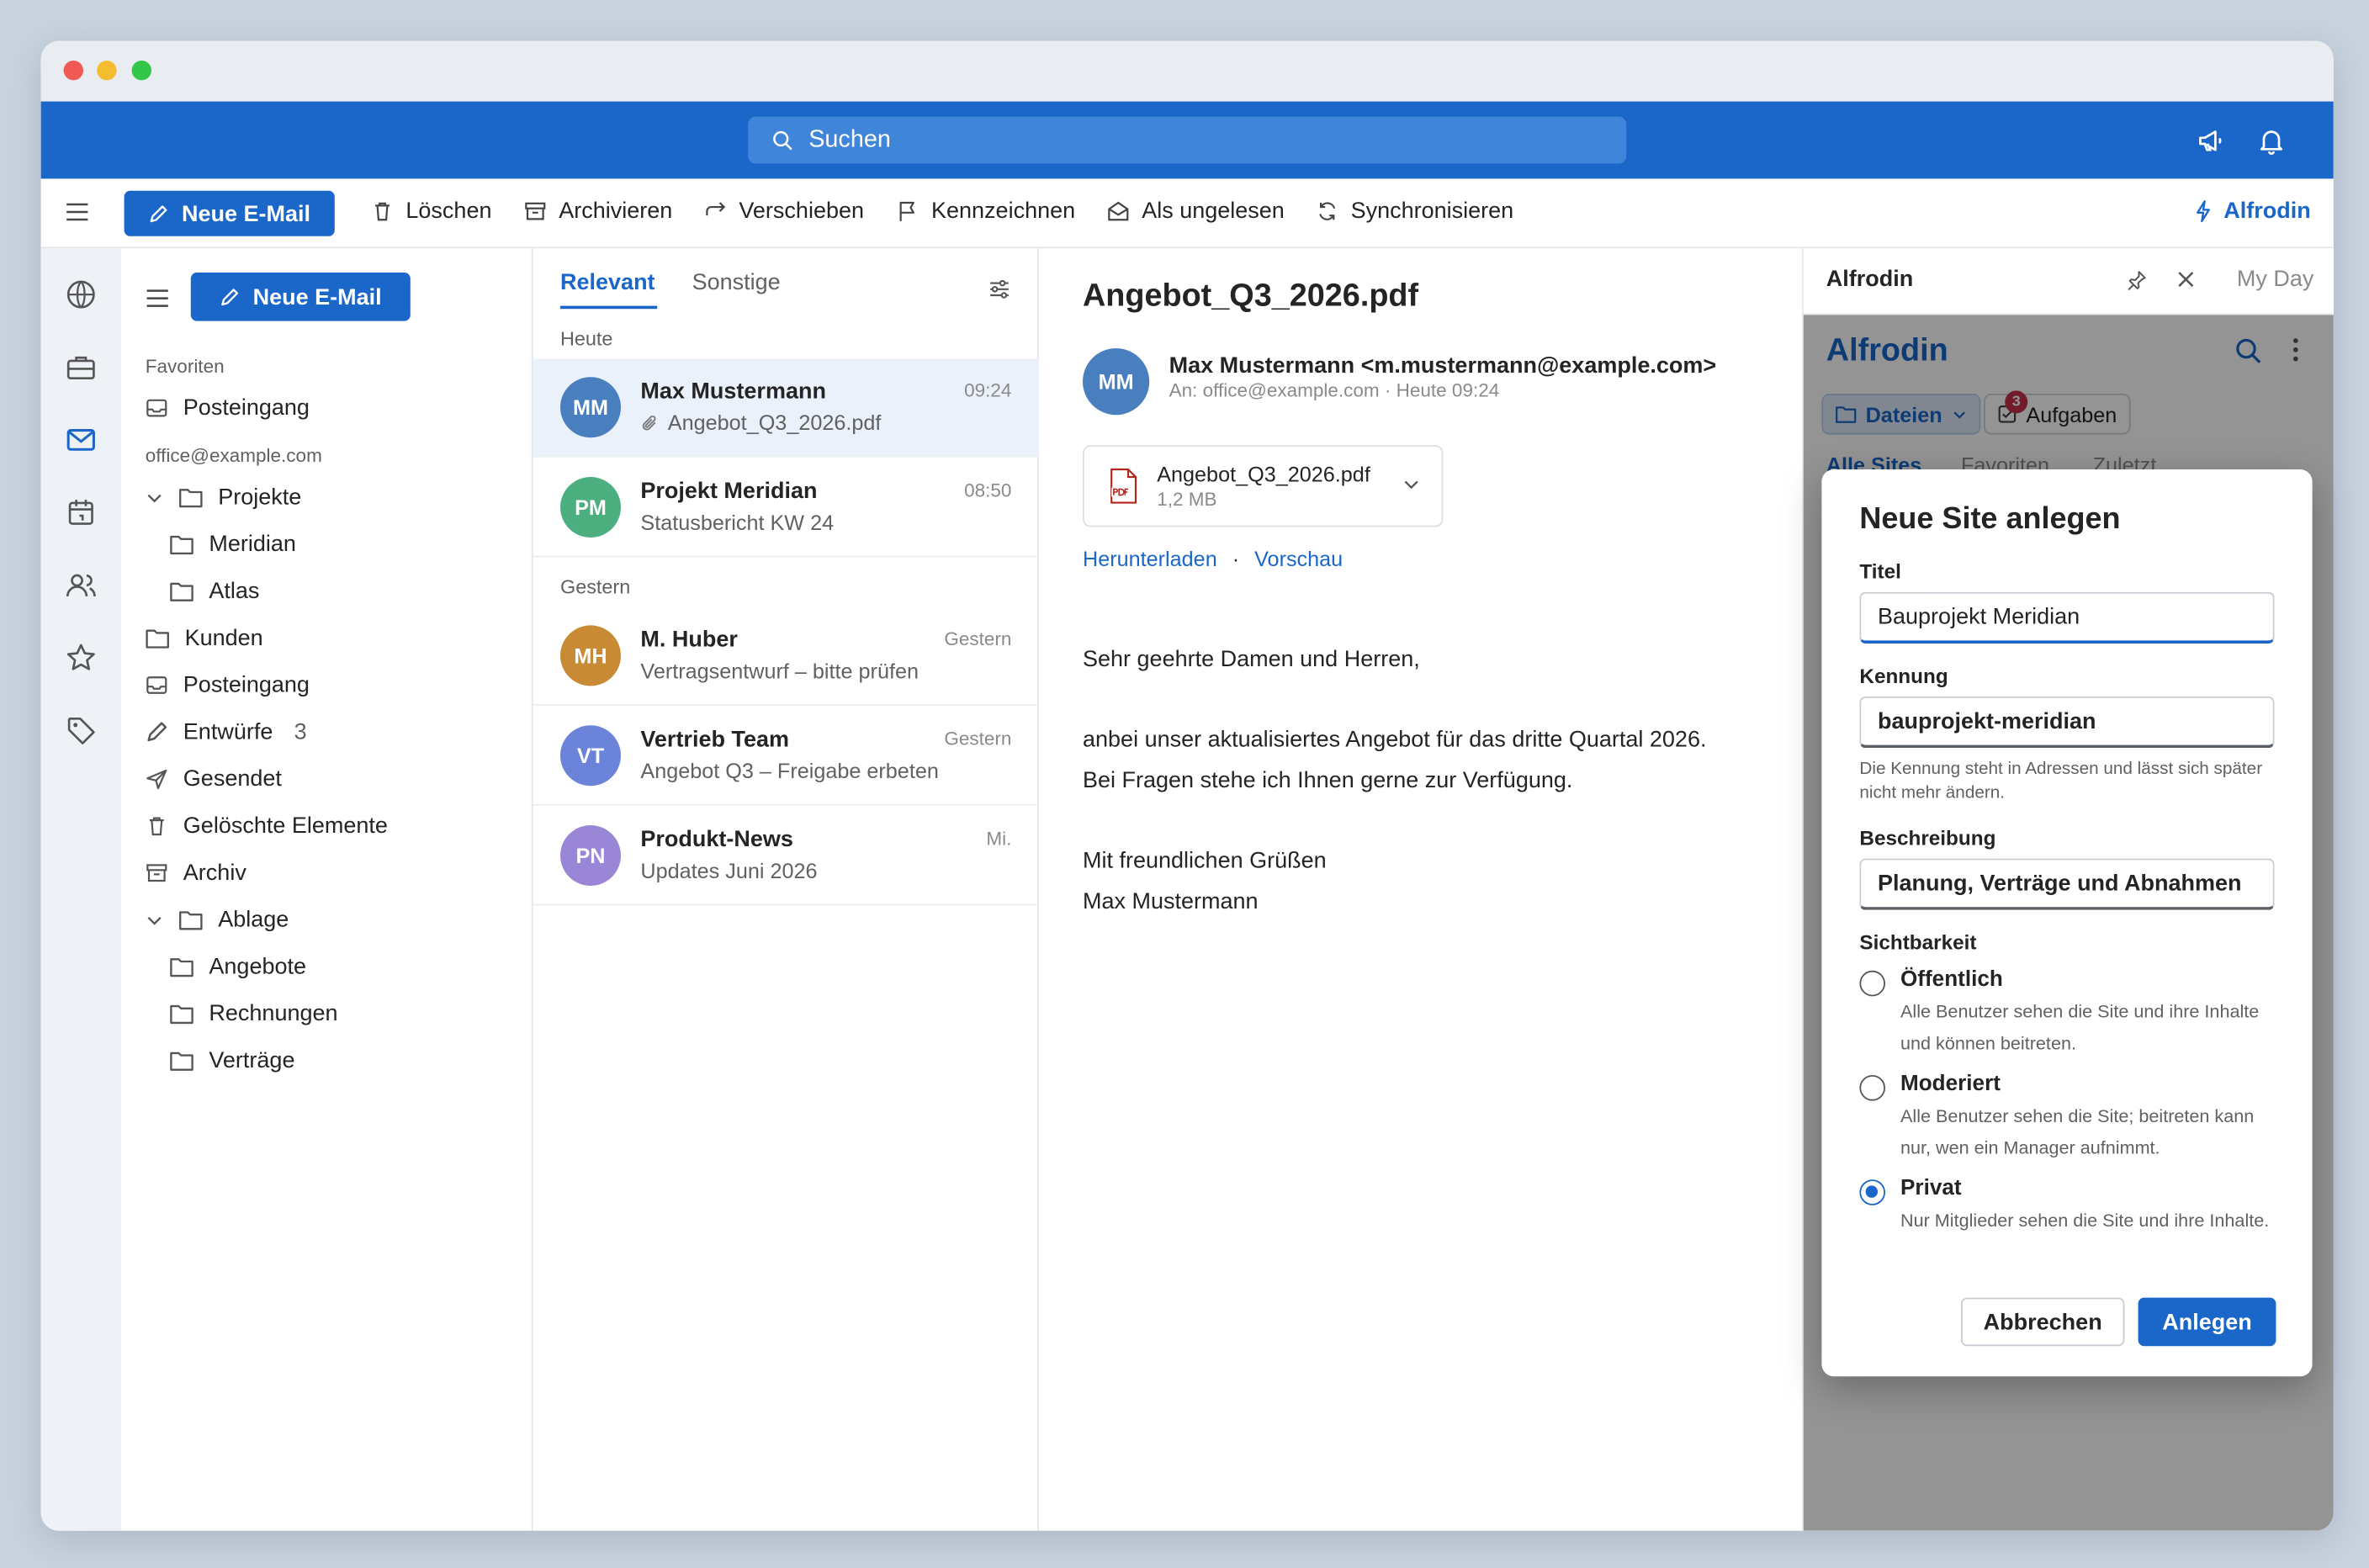  I want to click on folder-label: Entwürfe, so click(228, 732).